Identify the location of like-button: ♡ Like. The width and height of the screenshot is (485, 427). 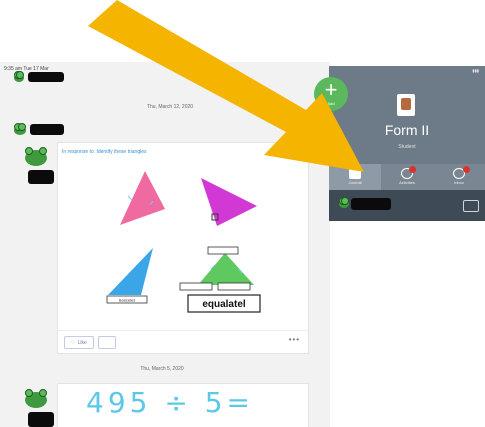
(79, 342).